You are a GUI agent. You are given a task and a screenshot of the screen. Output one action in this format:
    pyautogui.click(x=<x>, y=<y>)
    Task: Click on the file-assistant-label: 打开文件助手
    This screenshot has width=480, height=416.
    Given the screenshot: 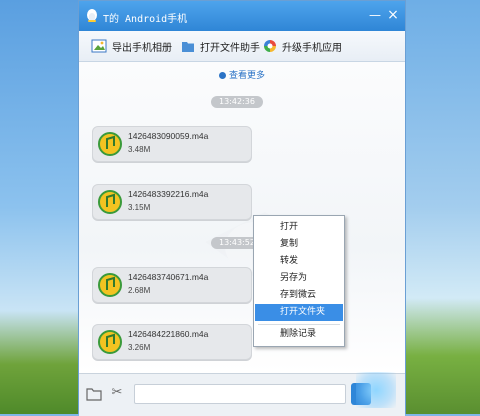 What is the action you would take?
    pyautogui.click(x=230, y=48)
    